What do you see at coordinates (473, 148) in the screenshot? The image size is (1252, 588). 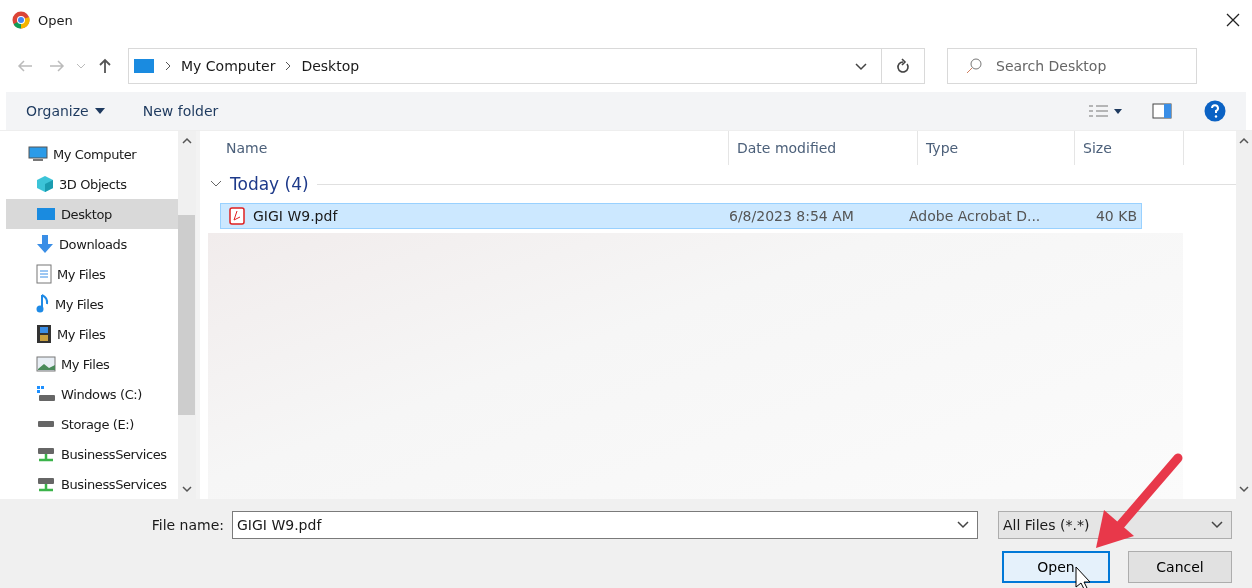 I see `column-header: Name` at bounding box center [473, 148].